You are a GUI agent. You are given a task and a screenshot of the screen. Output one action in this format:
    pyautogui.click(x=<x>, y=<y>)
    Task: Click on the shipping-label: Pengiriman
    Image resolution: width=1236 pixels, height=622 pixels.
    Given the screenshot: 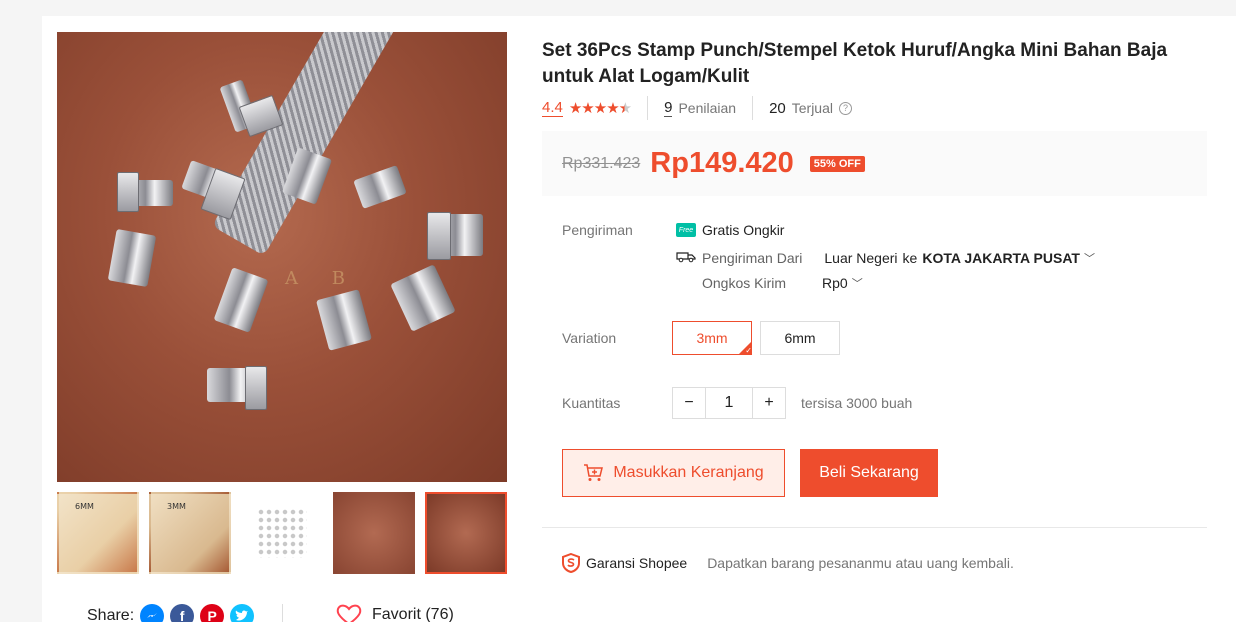 What is the action you would take?
    pyautogui.click(x=597, y=230)
    